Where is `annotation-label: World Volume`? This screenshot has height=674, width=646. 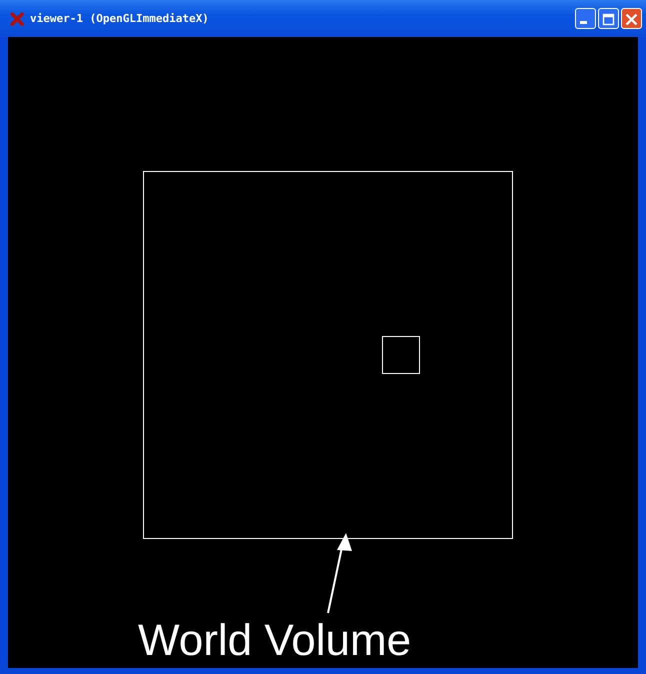
annotation-label: World Volume is located at coordinates (275, 640).